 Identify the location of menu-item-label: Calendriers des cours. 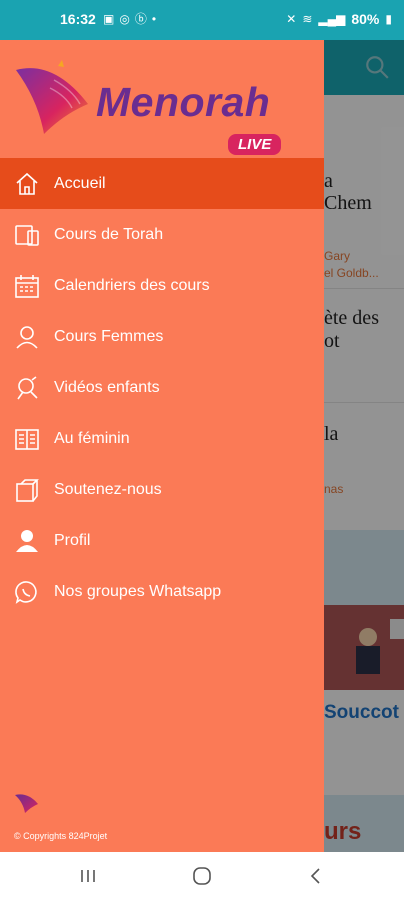
(132, 285).